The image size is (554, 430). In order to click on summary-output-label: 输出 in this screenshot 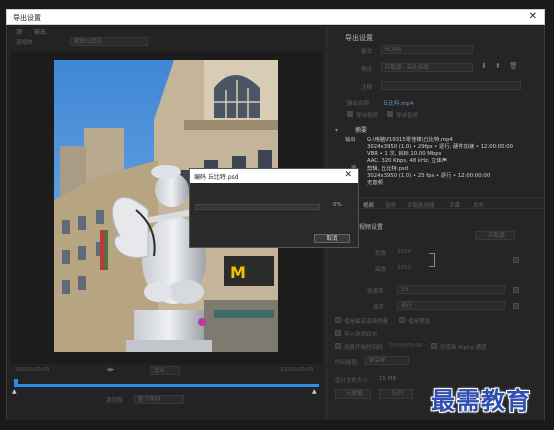, I will do `click(350, 140)`.